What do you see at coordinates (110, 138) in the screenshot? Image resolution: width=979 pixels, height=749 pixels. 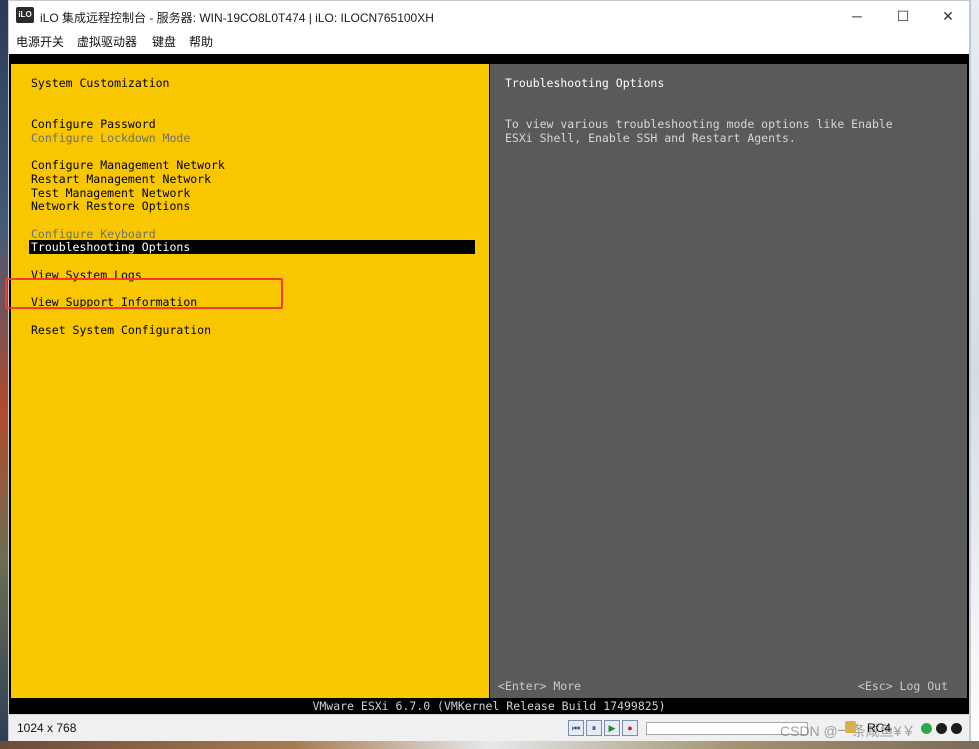 I see `menu-item-configure-lockdown: Configure Lockdown Mode` at bounding box center [110, 138].